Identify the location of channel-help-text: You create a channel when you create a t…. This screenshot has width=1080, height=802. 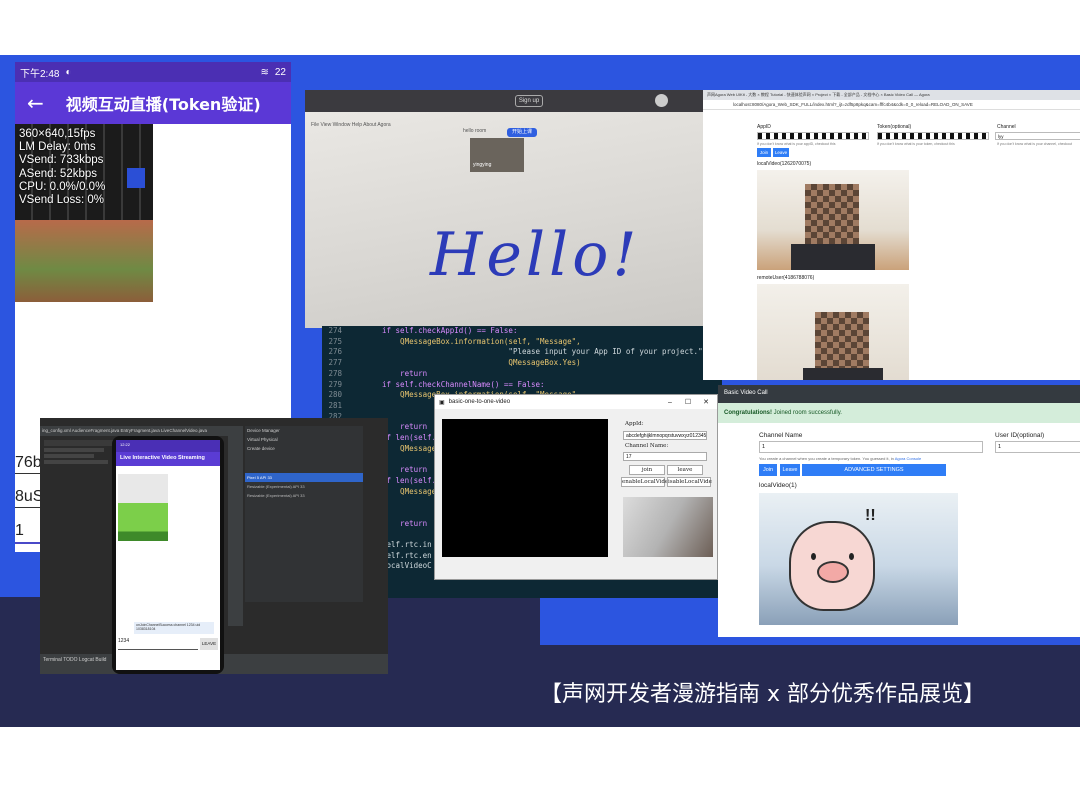
(827, 458).